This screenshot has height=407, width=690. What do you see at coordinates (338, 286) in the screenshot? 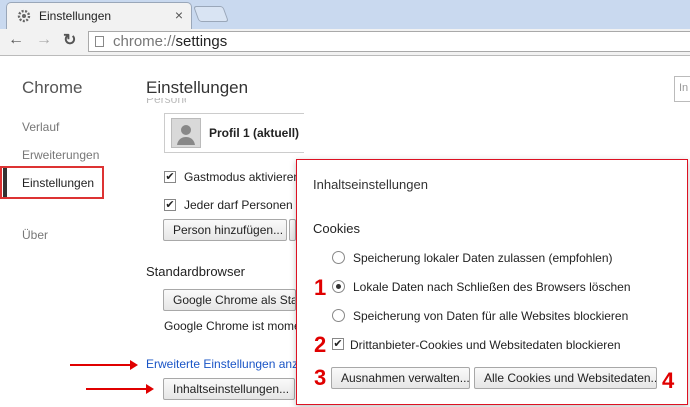
I see `radio-clear-on-exit` at bounding box center [338, 286].